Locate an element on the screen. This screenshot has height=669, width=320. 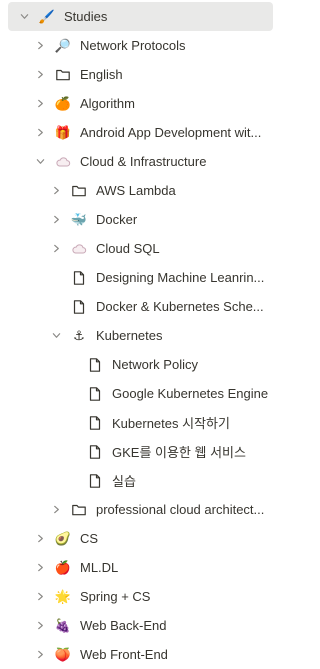
tree-item: Cloud SQL is located at coordinates (140, 248).